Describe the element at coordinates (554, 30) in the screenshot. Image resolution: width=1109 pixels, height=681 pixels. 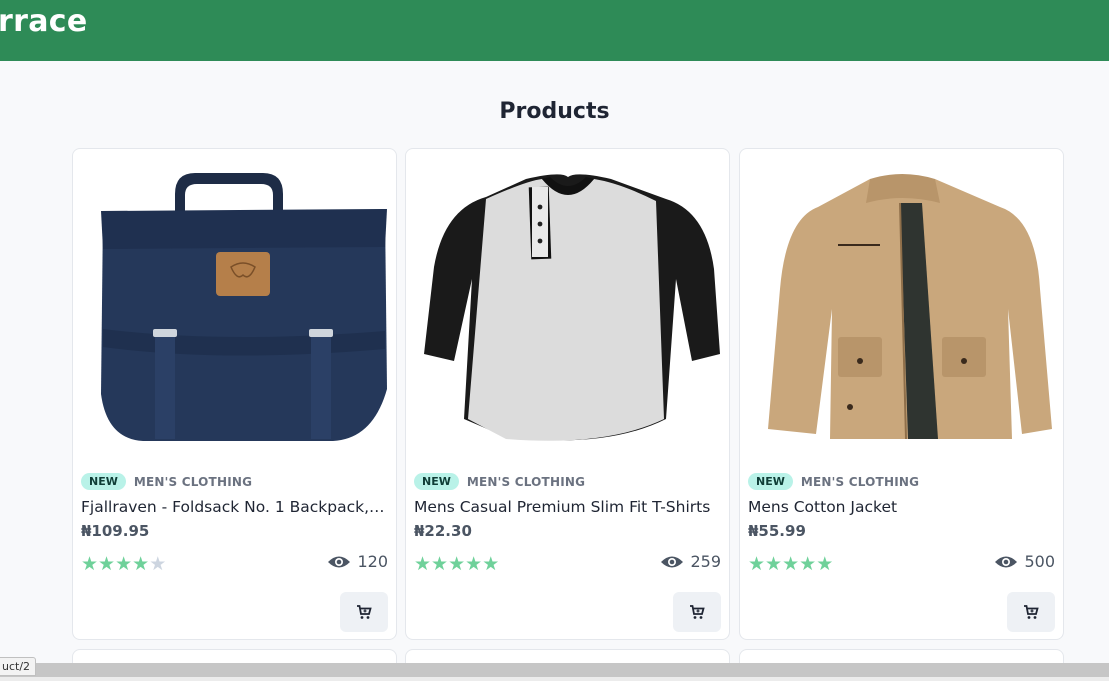
I see `top-nav-bar: rrace` at that location.